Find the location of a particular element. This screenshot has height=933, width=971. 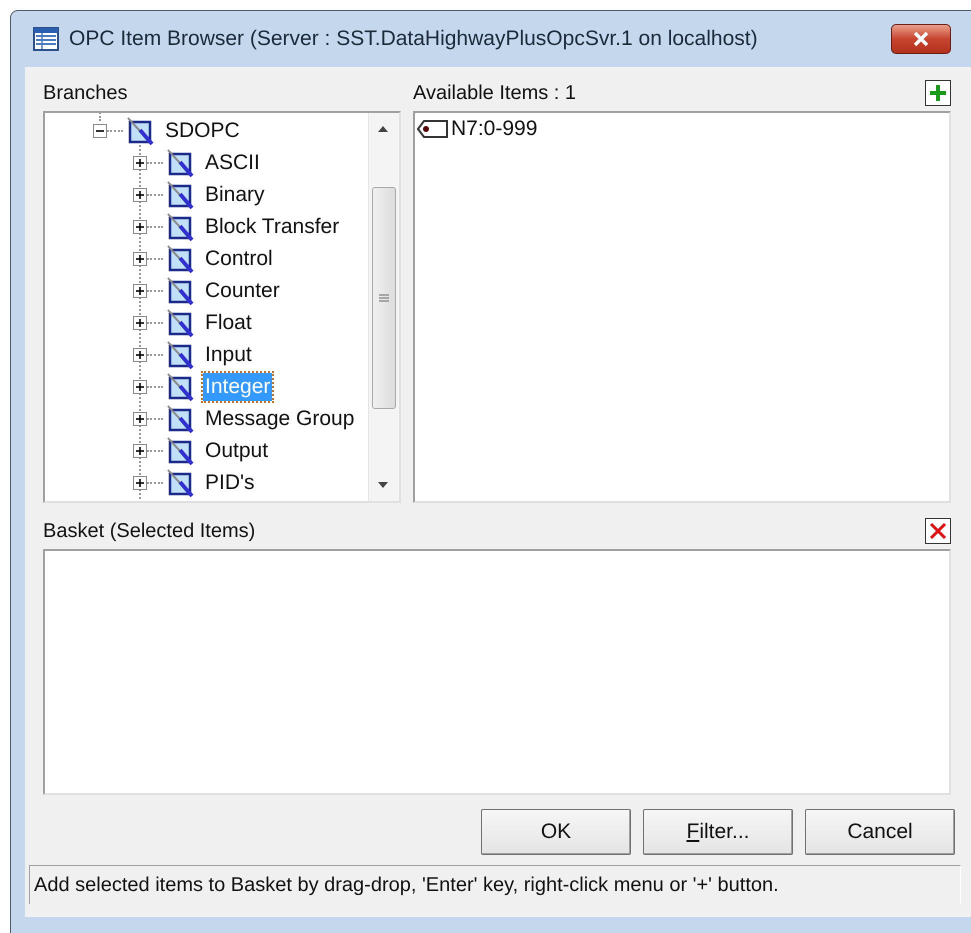

table-icon is located at coordinates (46, 39).